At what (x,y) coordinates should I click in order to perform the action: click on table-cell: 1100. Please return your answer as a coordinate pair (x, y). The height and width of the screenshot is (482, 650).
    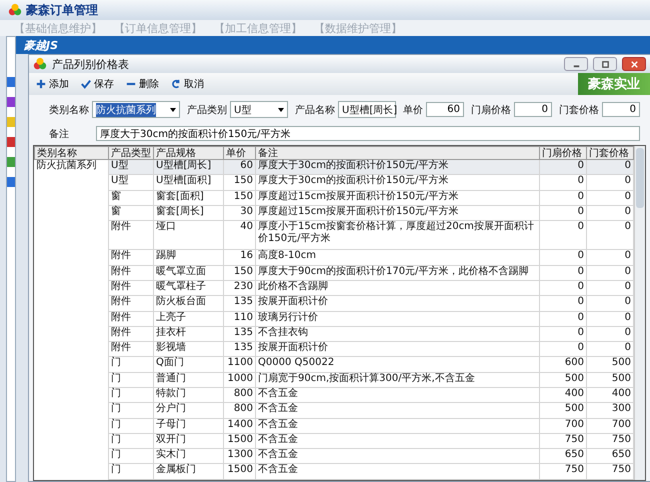
    Looking at the image, I should click on (240, 362).